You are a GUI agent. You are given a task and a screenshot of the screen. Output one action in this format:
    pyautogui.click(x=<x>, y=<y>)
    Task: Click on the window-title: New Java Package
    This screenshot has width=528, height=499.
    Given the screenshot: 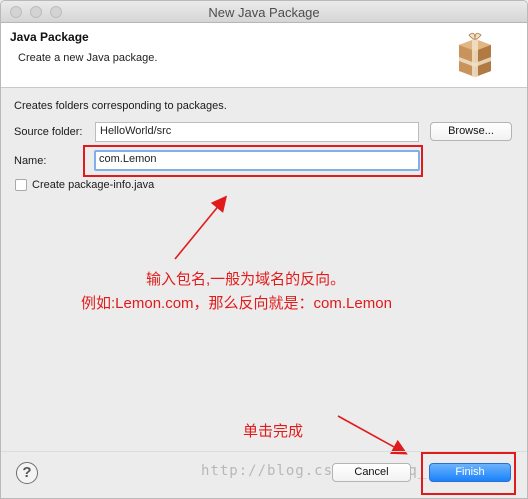 What is the action you would take?
    pyautogui.click(x=264, y=12)
    